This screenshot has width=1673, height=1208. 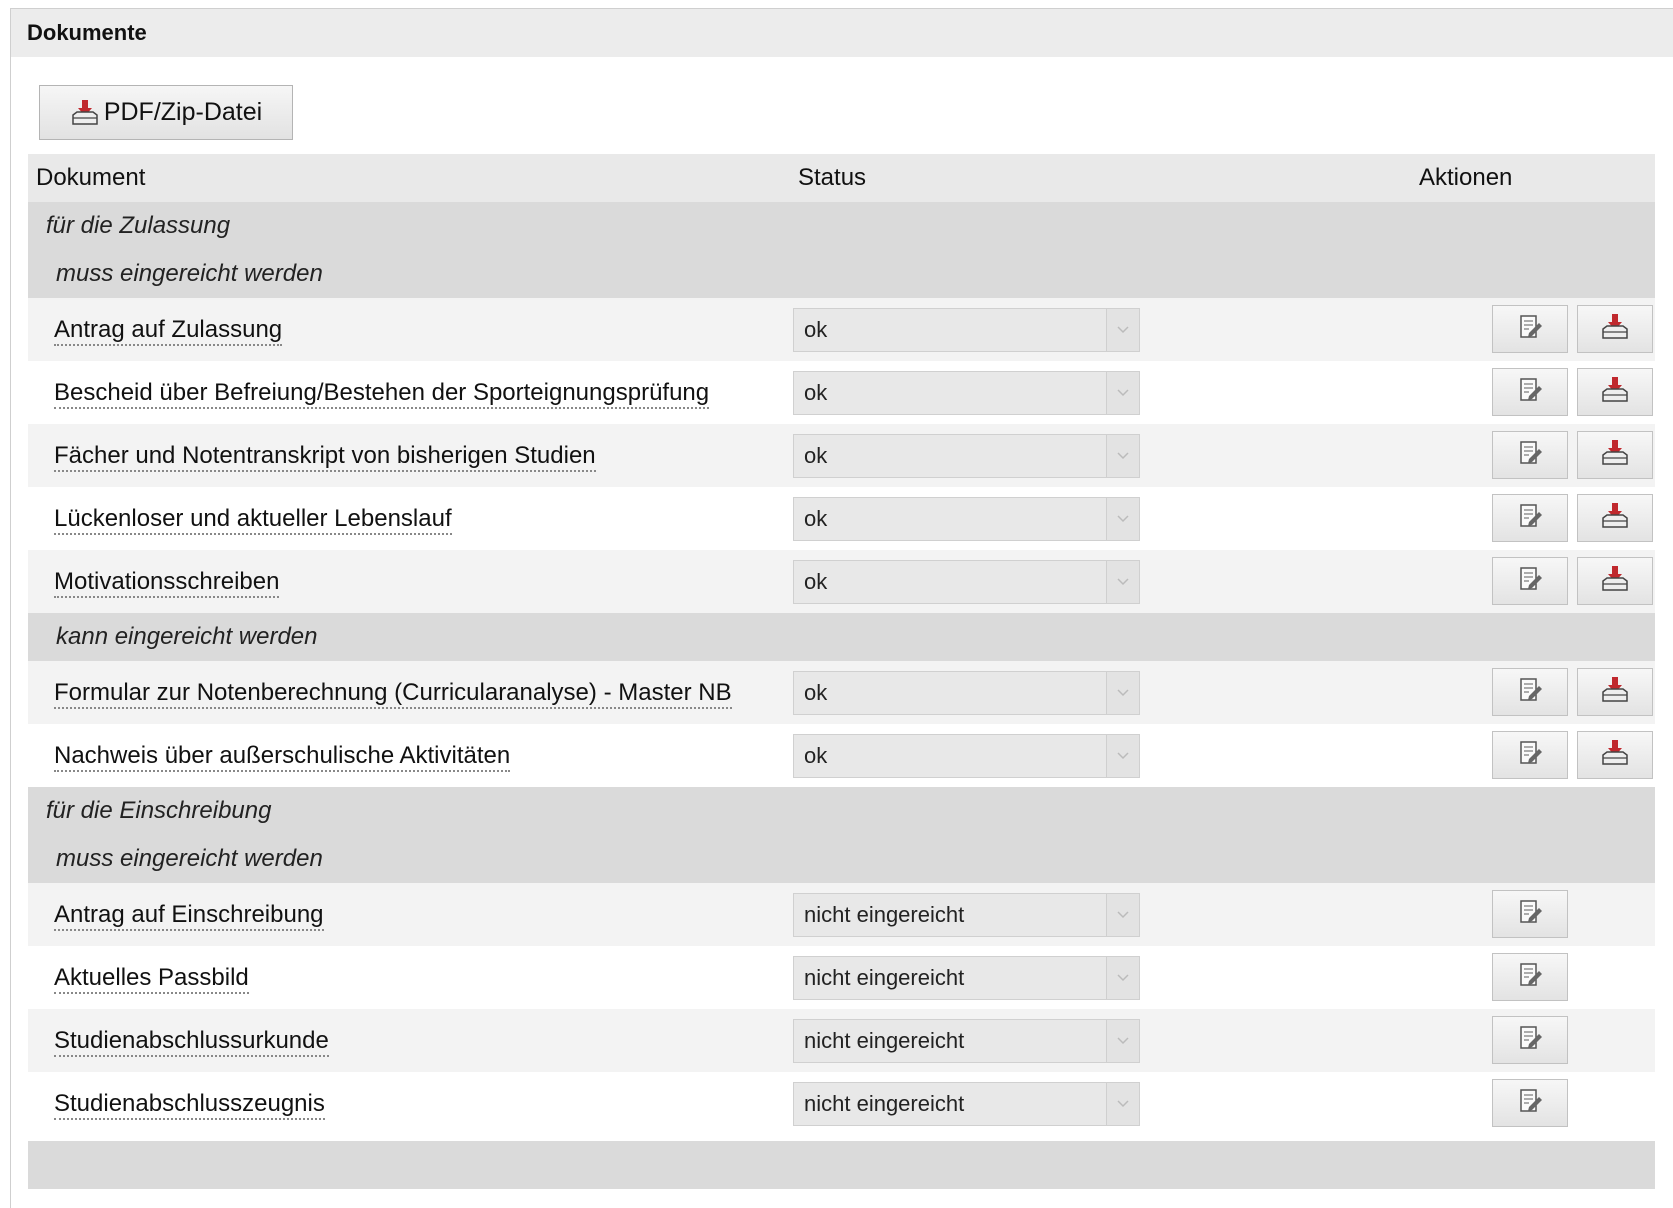 What do you see at coordinates (187, 636) in the screenshot?
I see `subsection-title: kann eingereicht werden` at bounding box center [187, 636].